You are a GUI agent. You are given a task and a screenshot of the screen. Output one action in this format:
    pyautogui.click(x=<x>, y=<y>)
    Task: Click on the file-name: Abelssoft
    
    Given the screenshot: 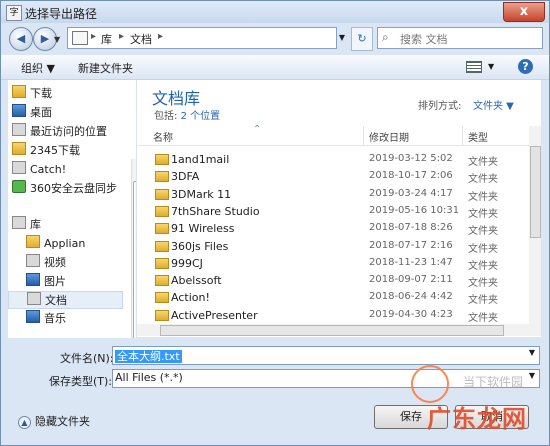 What is the action you would take?
    pyautogui.click(x=196, y=280)
    